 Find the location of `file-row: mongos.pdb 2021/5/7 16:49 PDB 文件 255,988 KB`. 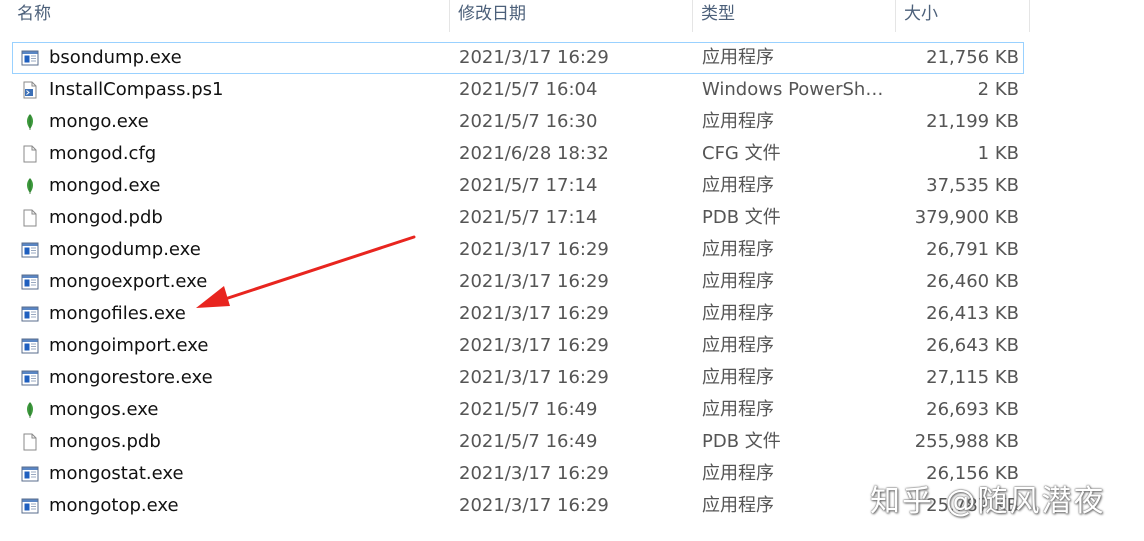

file-row: mongos.pdb 2021/5/7 16:49 PDB 文件 255,988 KB is located at coordinates (518, 442).